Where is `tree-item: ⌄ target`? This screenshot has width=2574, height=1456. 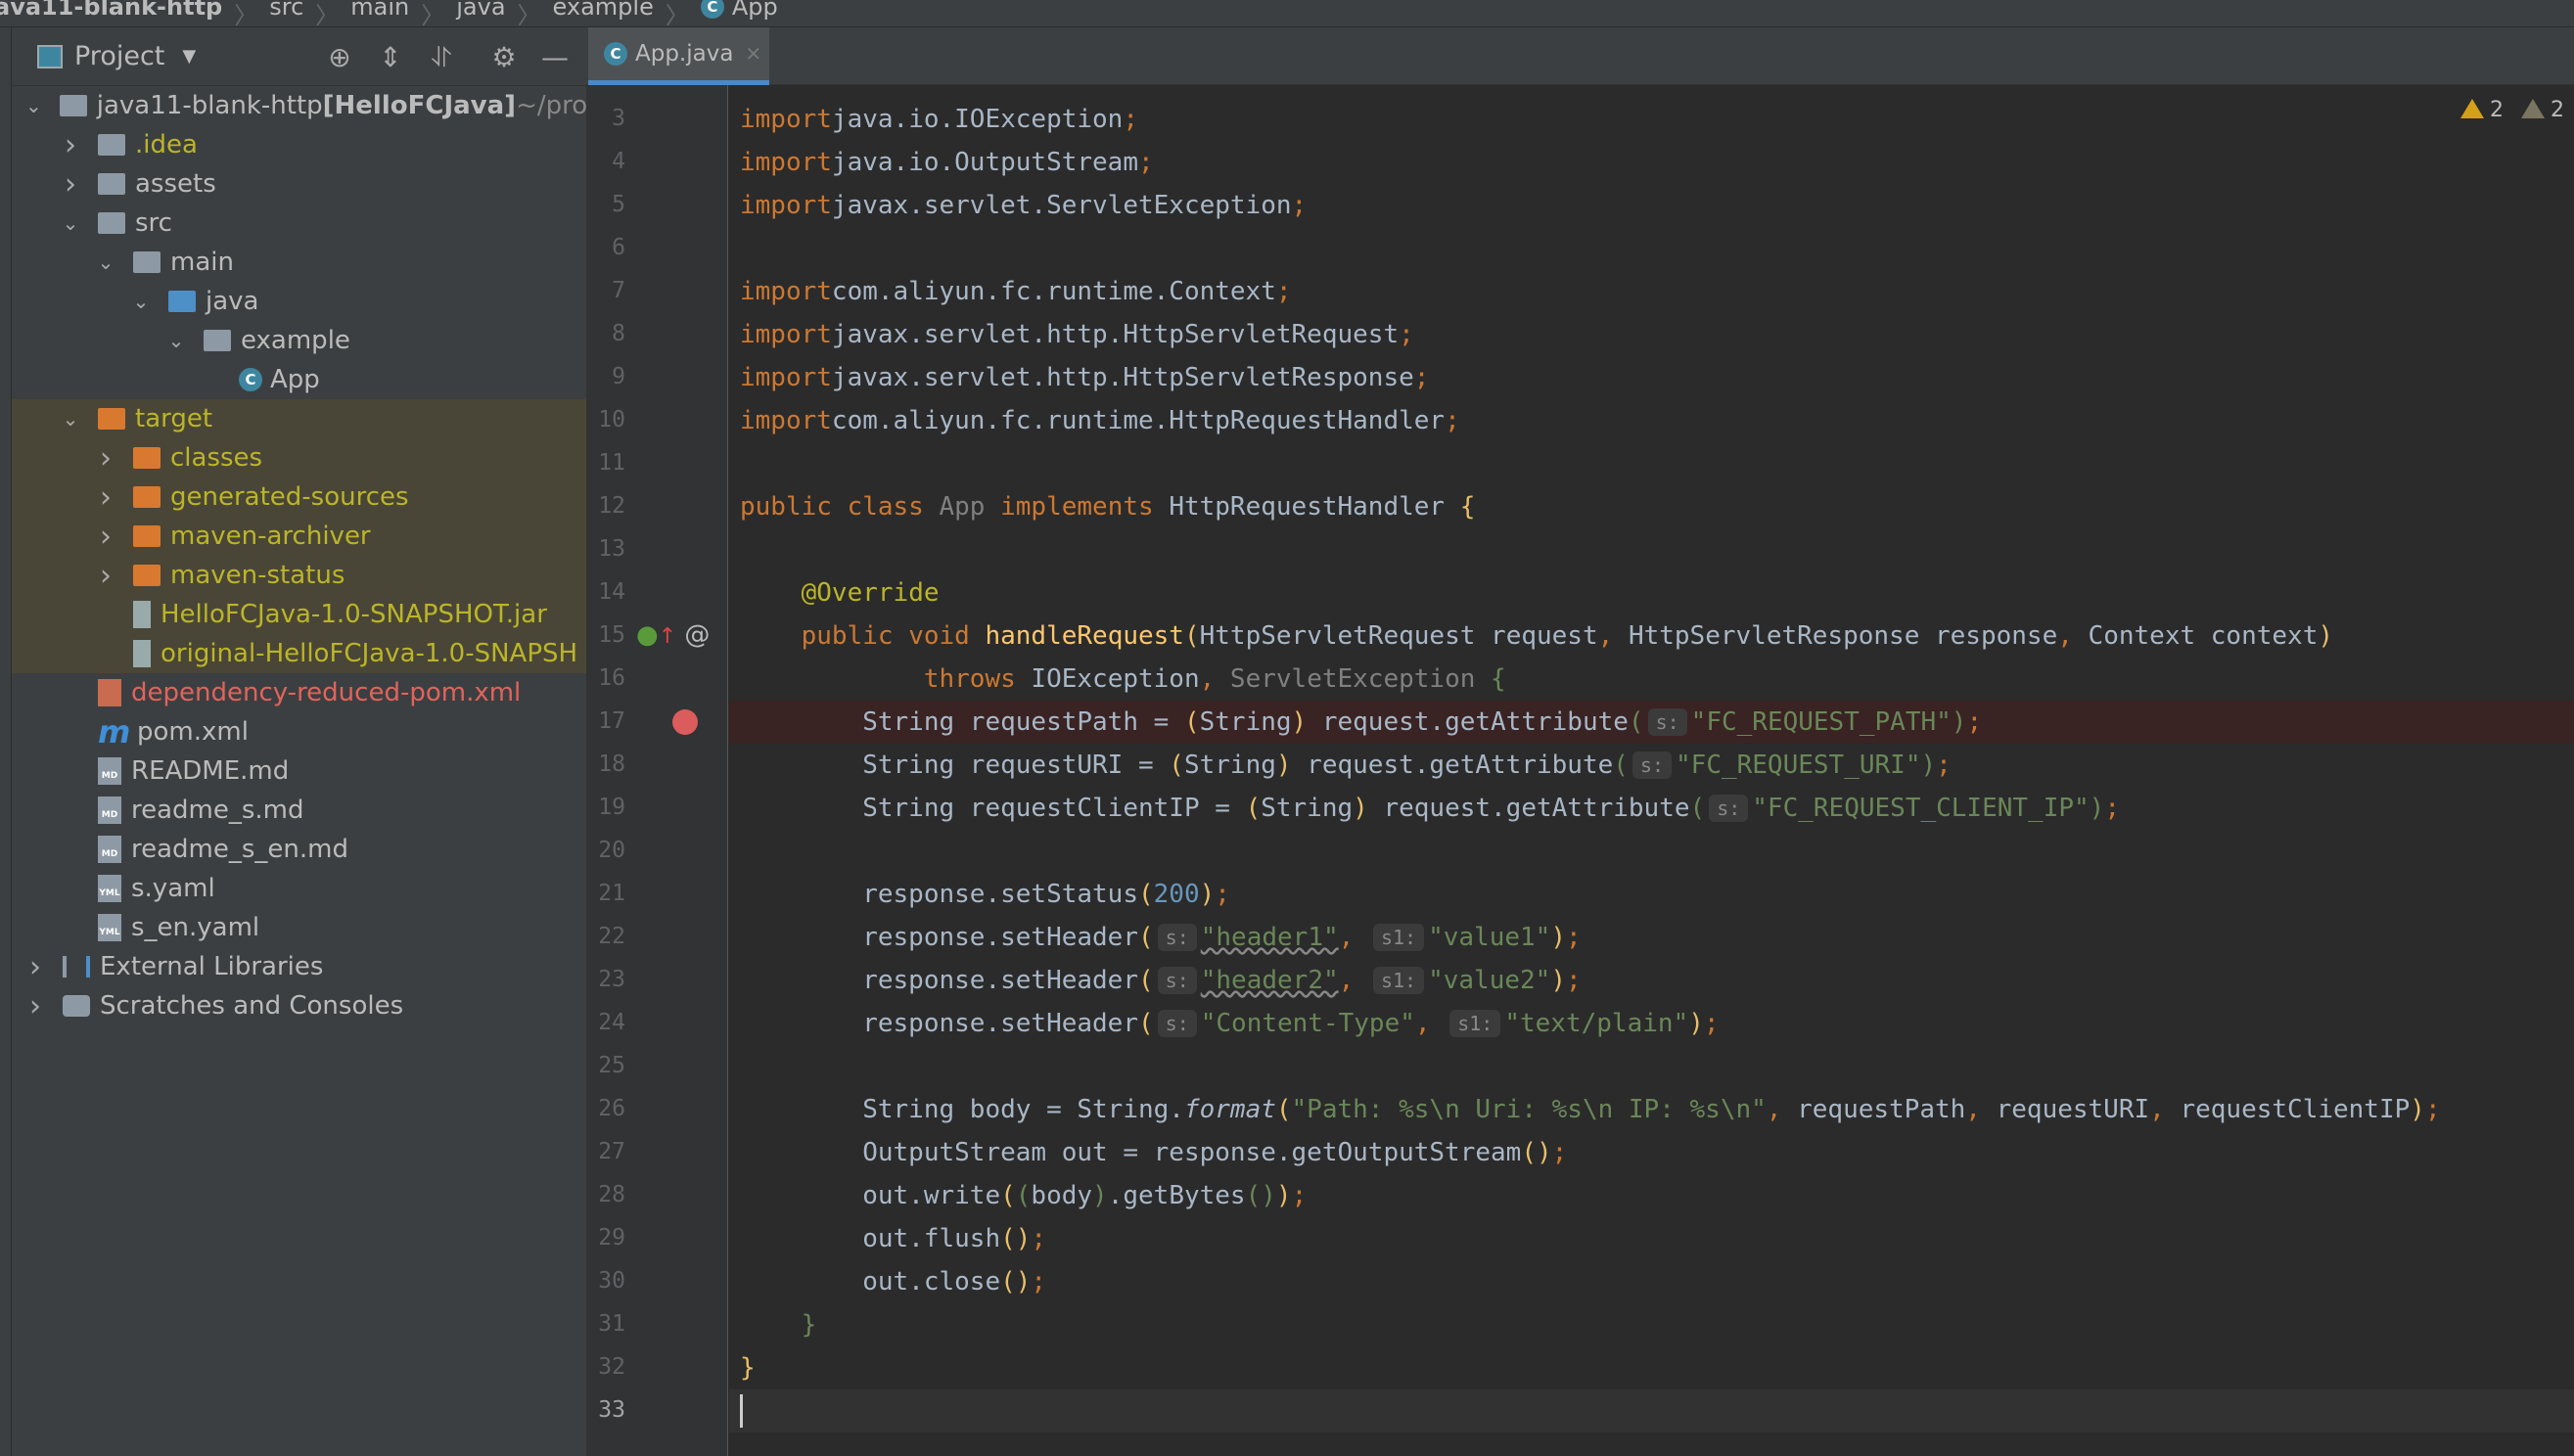
tree-item: ⌄ target is located at coordinates (299, 418).